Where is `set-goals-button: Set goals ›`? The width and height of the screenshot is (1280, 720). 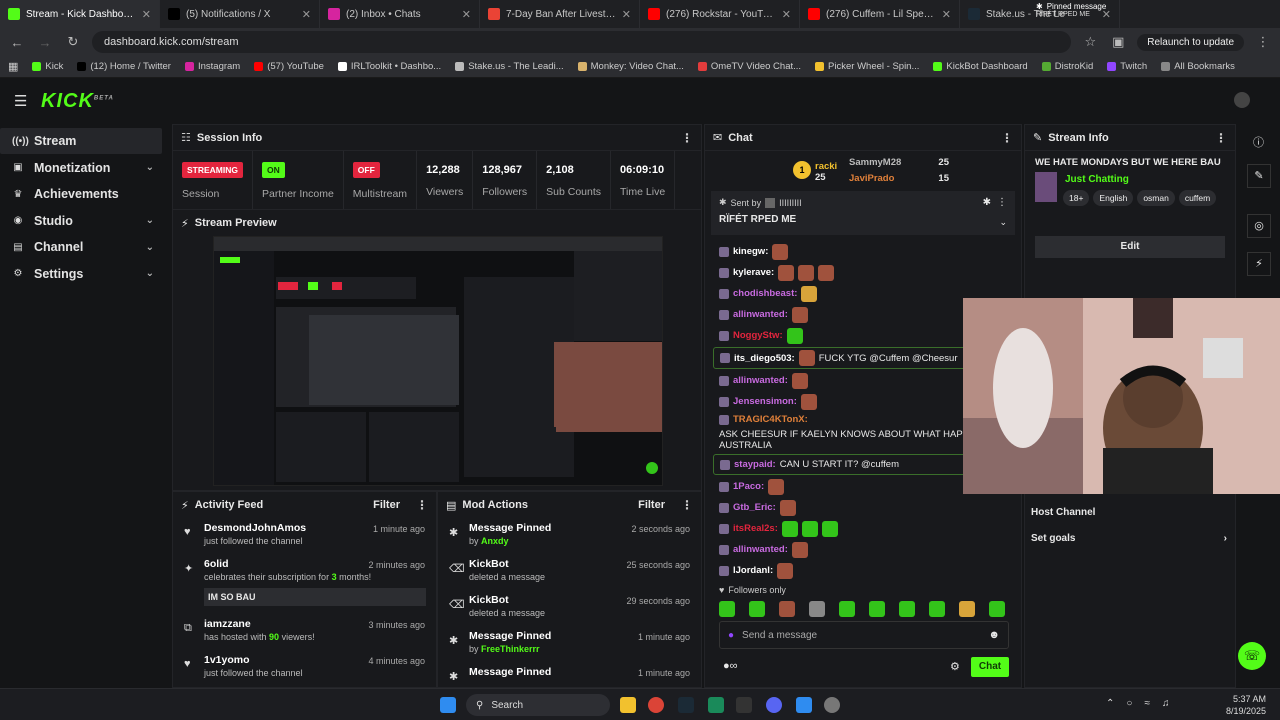
set-goals-button: Set goals › is located at coordinates (1129, 538).